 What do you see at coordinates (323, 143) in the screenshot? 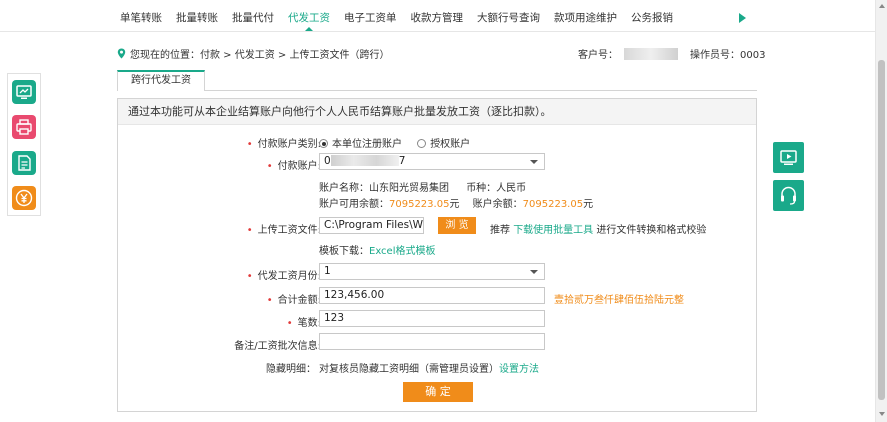
I see `radio-on-icon` at bounding box center [323, 143].